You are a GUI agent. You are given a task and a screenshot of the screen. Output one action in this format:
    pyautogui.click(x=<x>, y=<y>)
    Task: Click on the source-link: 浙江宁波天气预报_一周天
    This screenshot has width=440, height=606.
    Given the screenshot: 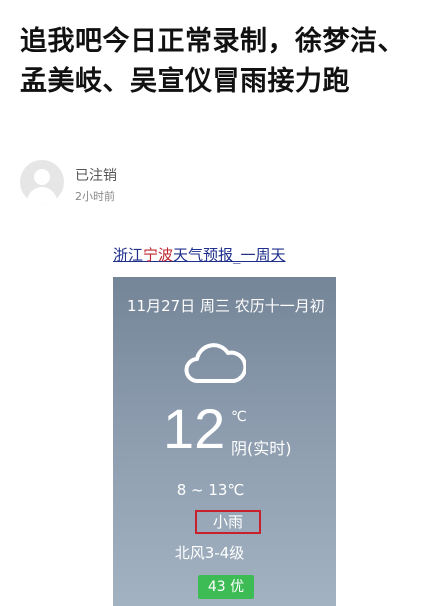 What is the action you would take?
    pyautogui.click(x=224, y=254)
    